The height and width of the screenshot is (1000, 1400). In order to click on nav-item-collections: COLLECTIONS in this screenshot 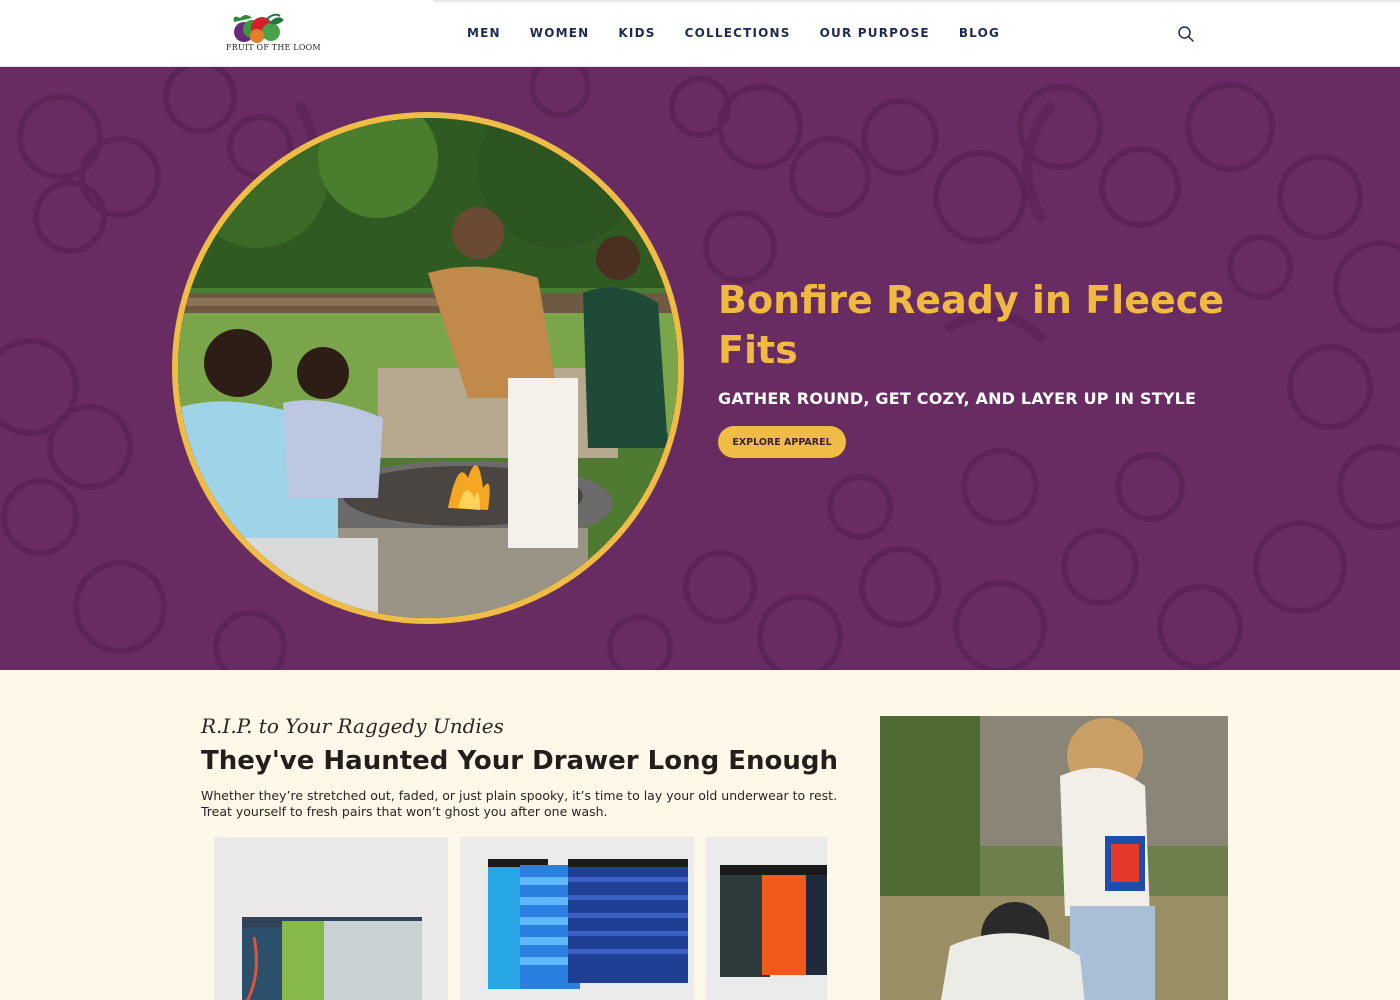, I will do `click(738, 34)`.